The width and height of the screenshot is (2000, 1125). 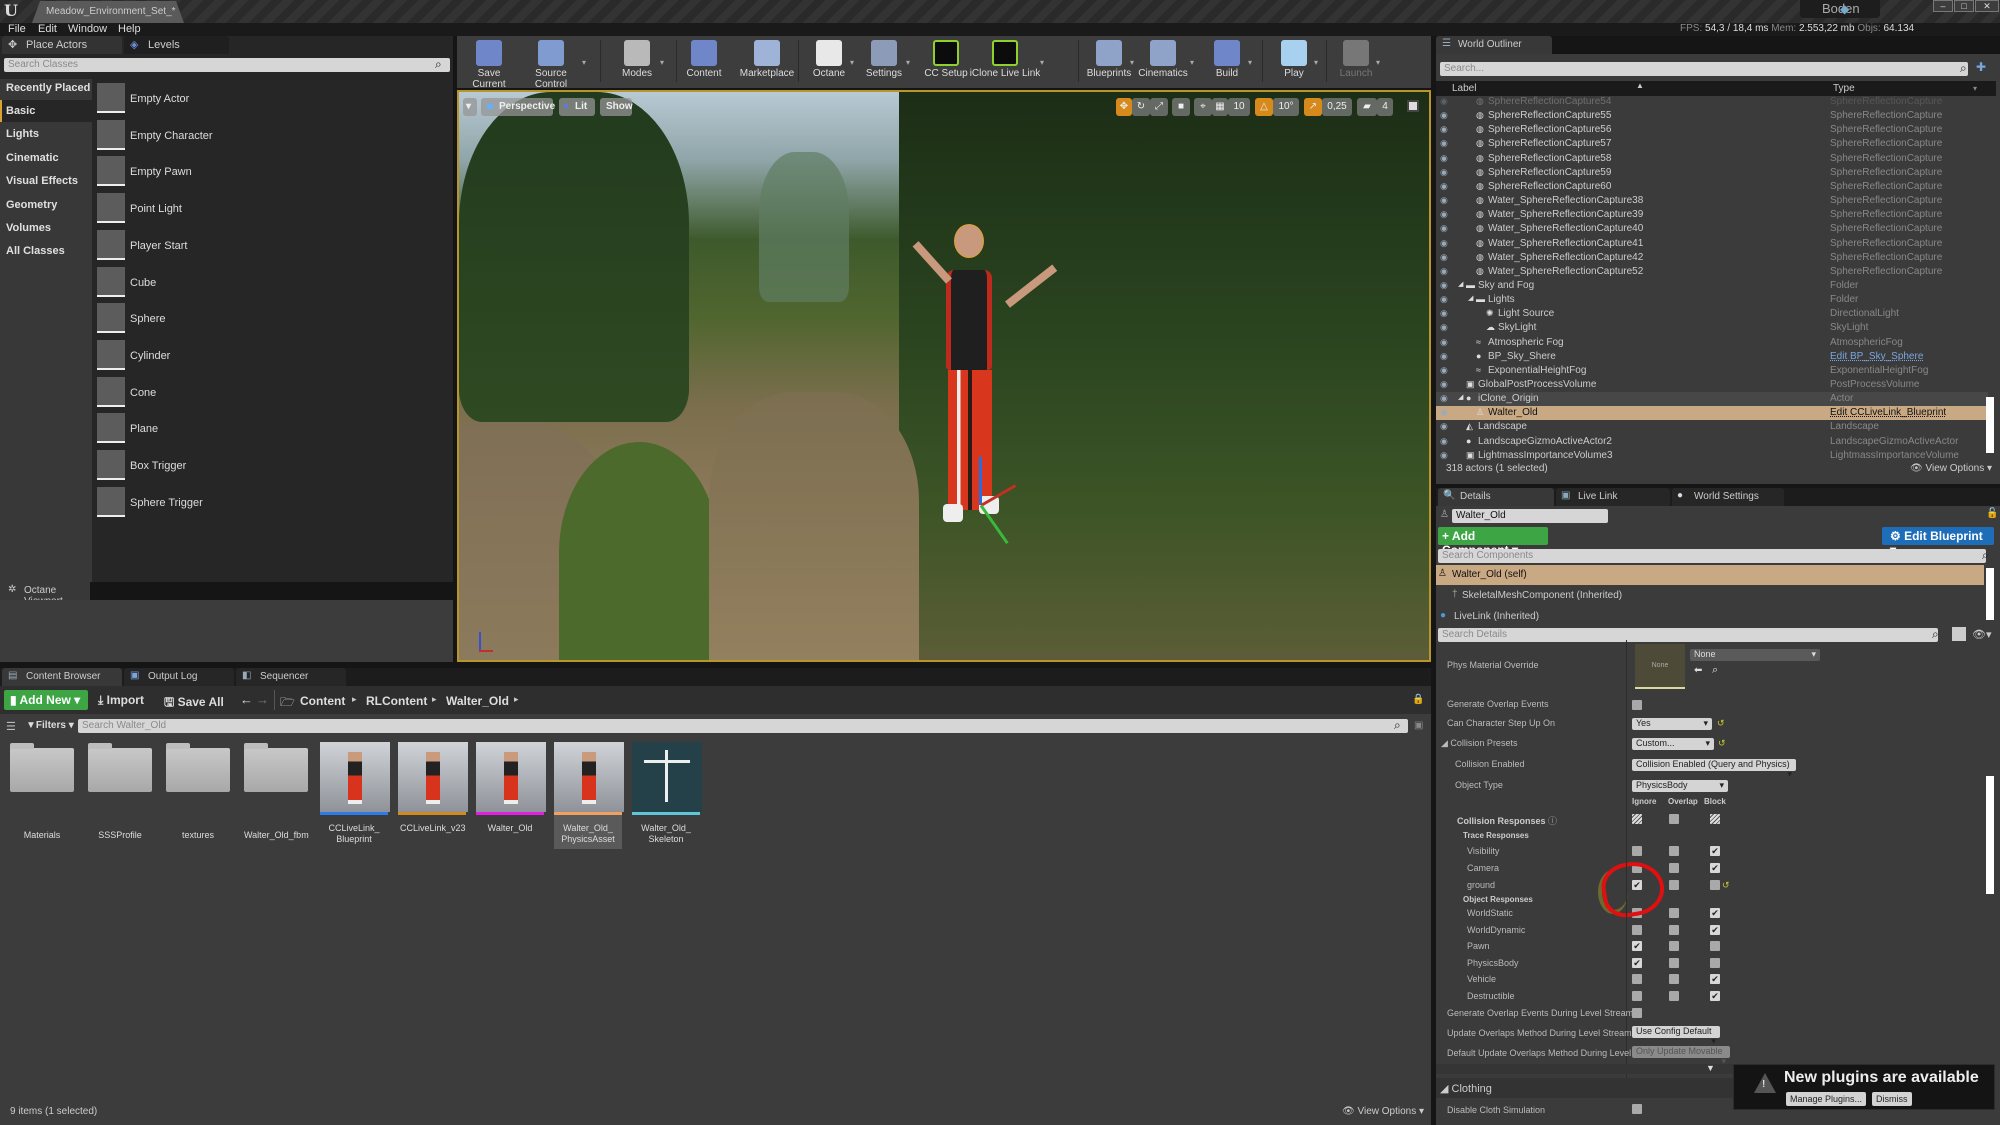 What do you see at coordinates (1313, 107) in the screenshot?
I see `scale-snap-icon: ↗` at bounding box center [1313, 107].